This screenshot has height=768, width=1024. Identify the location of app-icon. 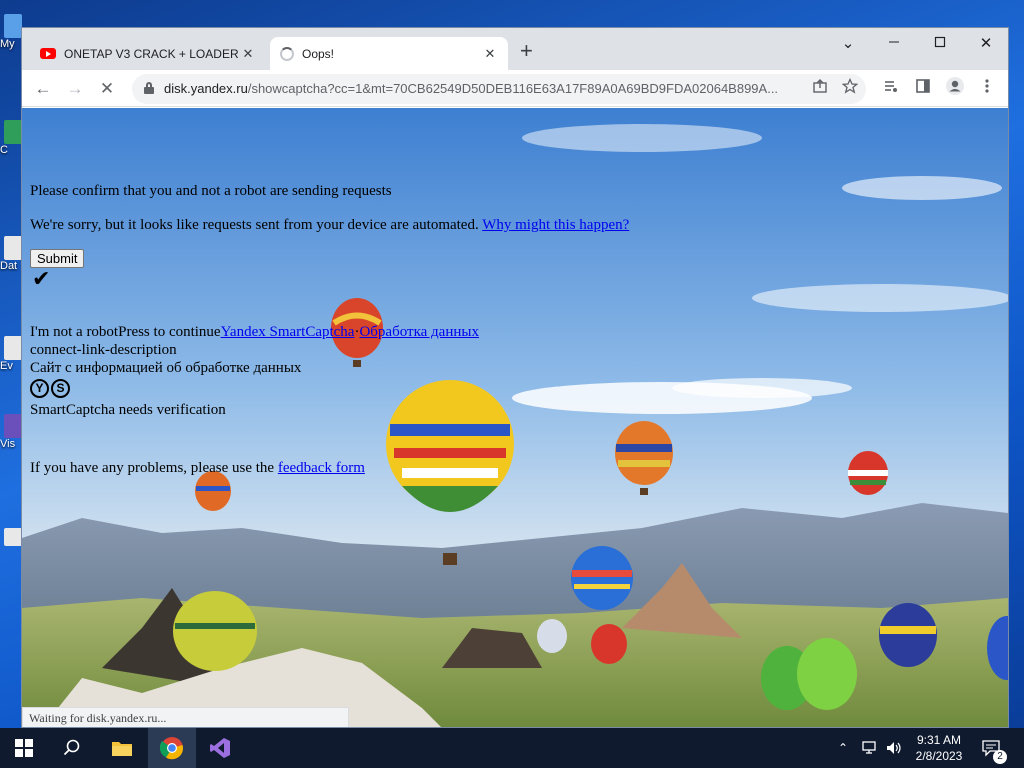
(13, 132).